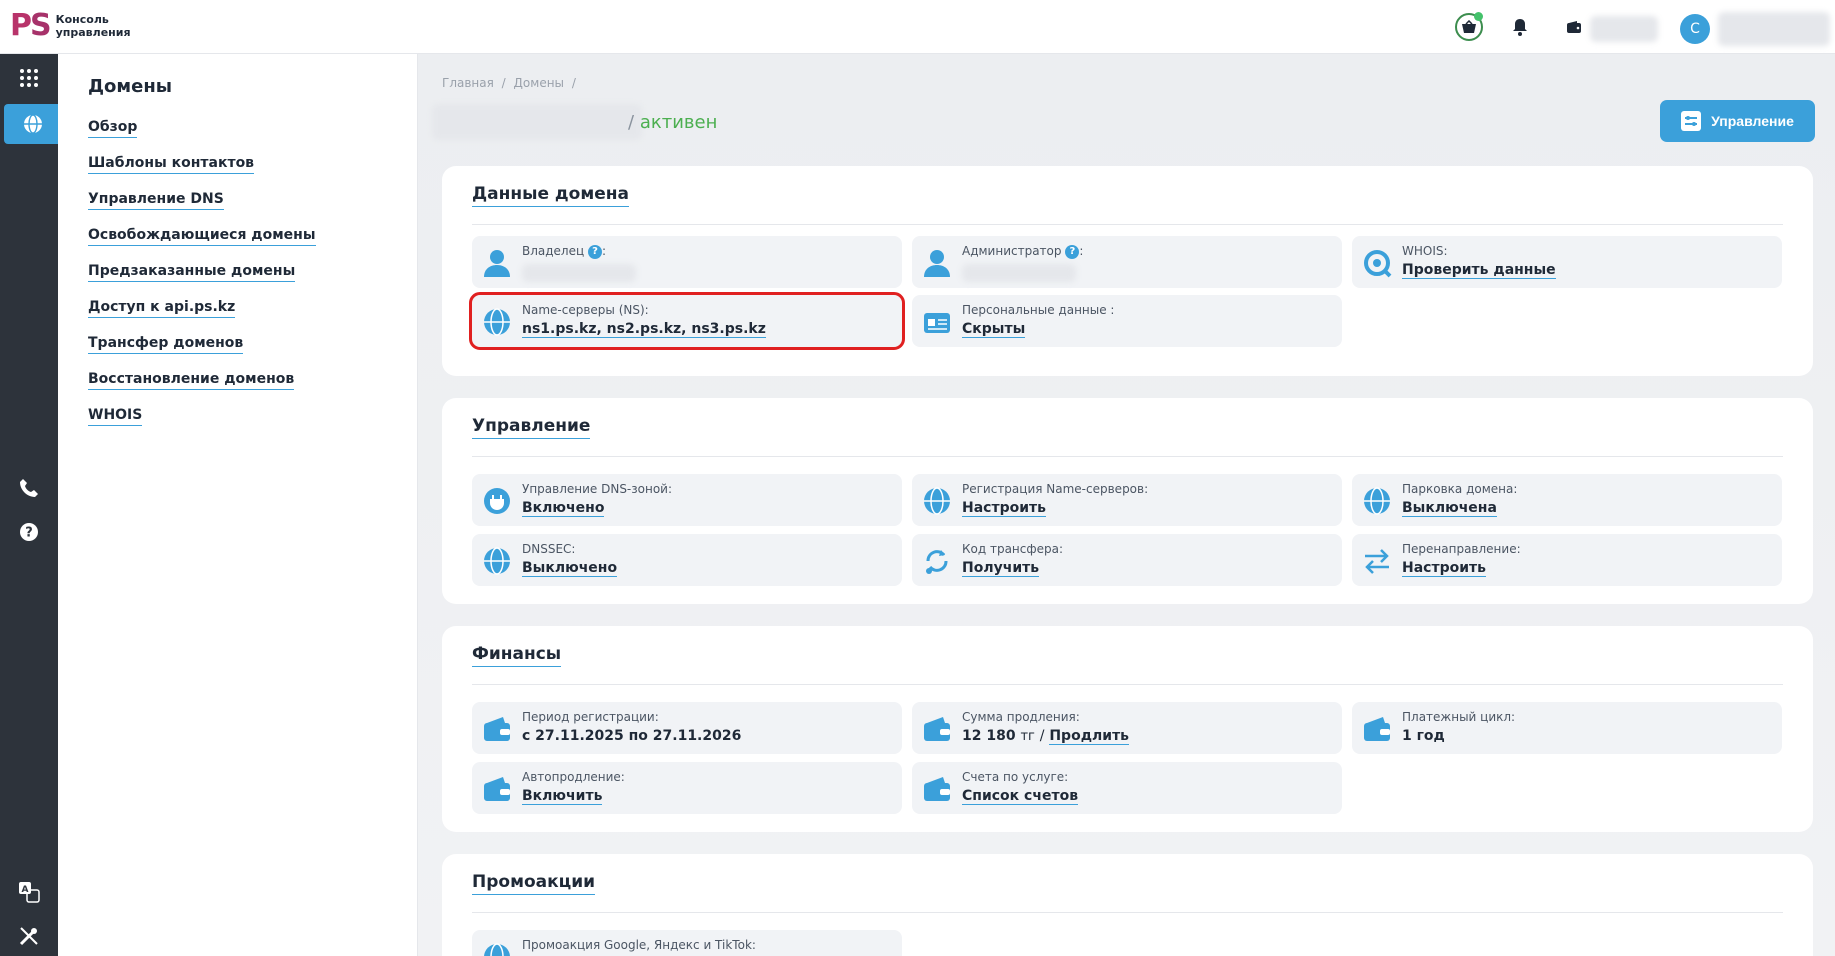 The height and width of the screenshot is (956, 1835). Describe the element at coordinates (1027, 736) in the screenshot. I see `renewal-currency: тг` at that location.